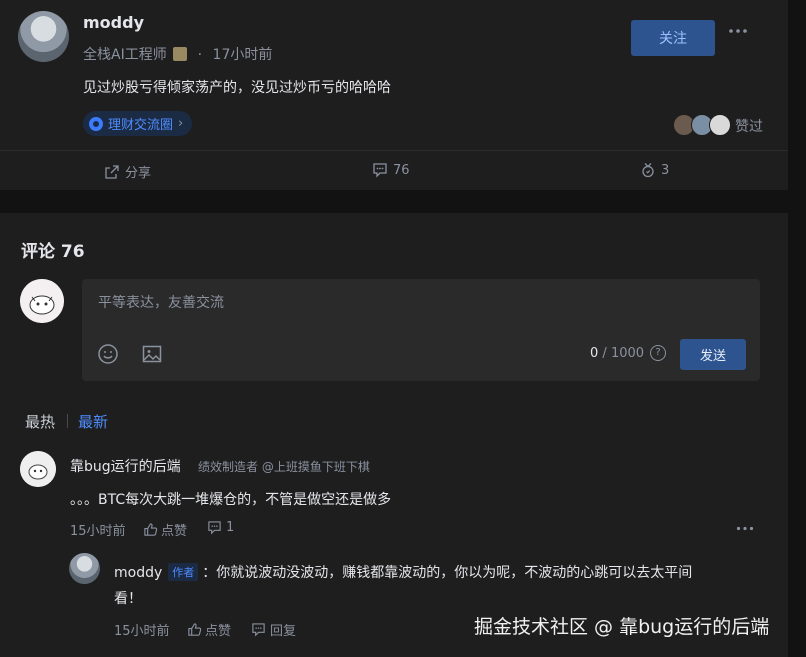 The width and height of the screenshot is (806, 657). Describe the element at coordinates (125, 466) in the screenshot. I see `comment-author-name: 靠bug运行的后端` at that location.